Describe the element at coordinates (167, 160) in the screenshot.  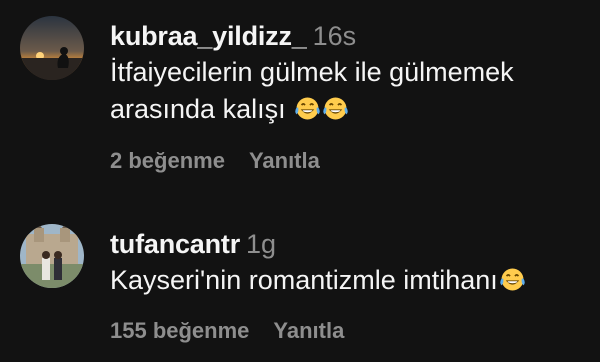
I see `likes-count-button: 2 beğenme` at that location.